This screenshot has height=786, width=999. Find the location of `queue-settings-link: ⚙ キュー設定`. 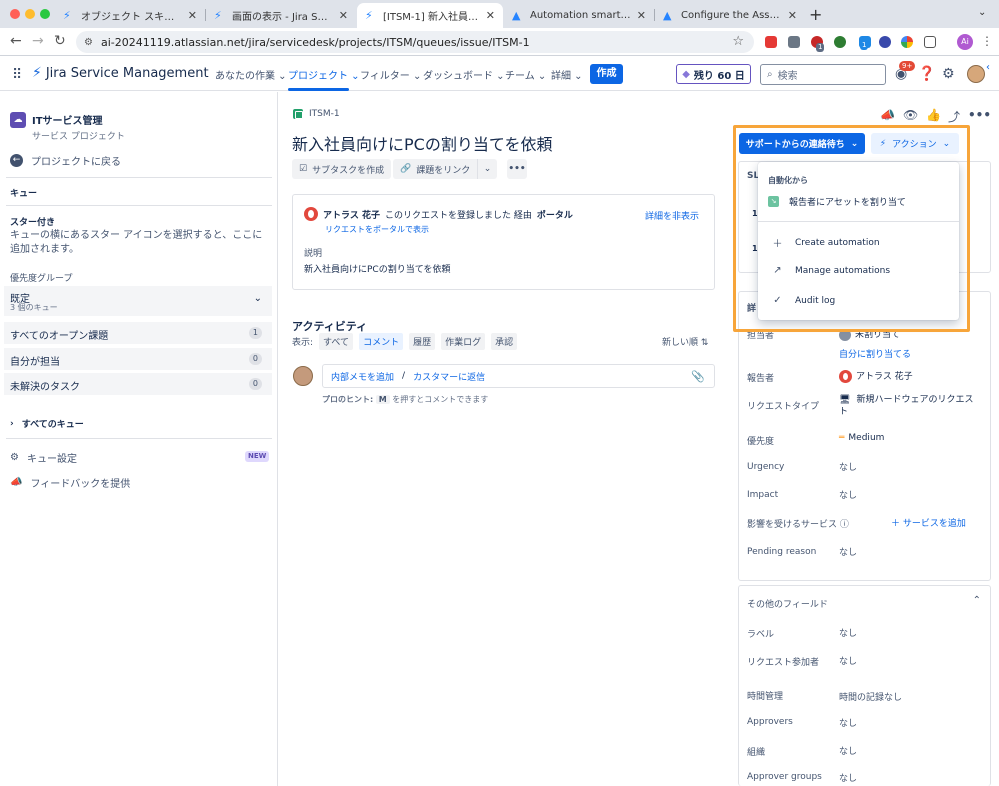

queue-settings-link: ⚙ キュー設定 is located at coordinates (43, 457).